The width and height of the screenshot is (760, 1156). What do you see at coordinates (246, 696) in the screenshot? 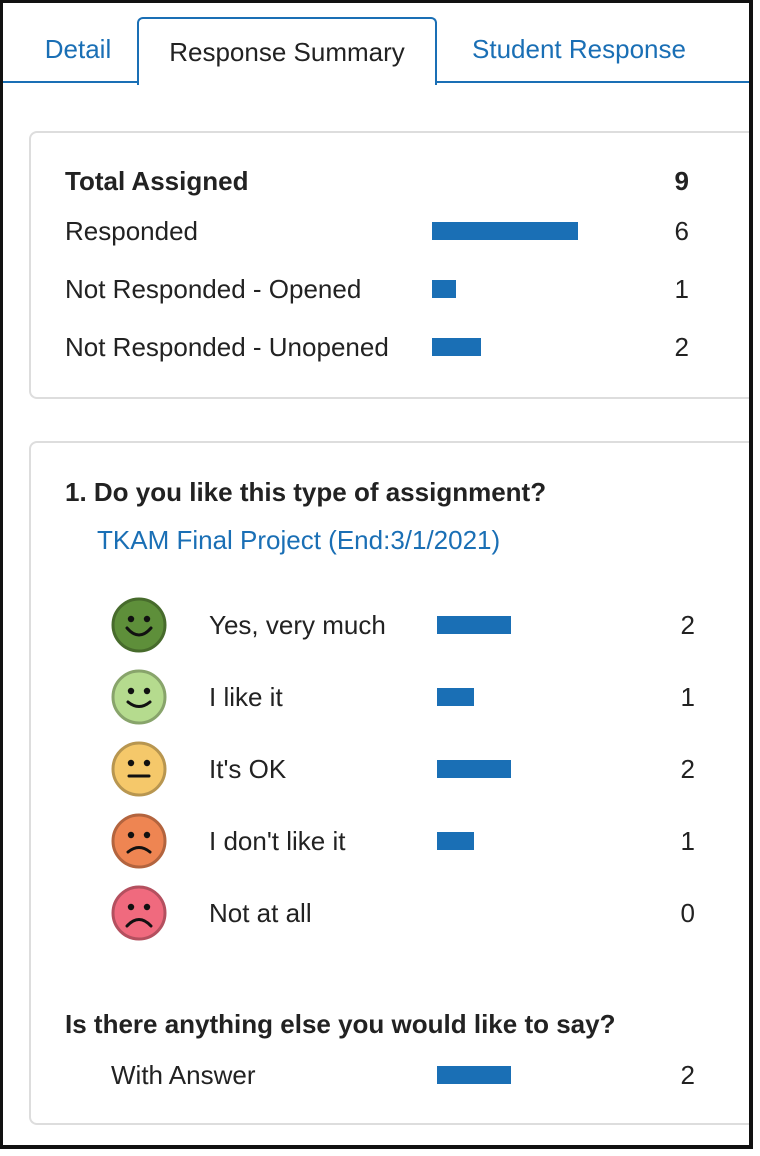
I see `response-option-label: I like it` at bounding box center [246, 696].